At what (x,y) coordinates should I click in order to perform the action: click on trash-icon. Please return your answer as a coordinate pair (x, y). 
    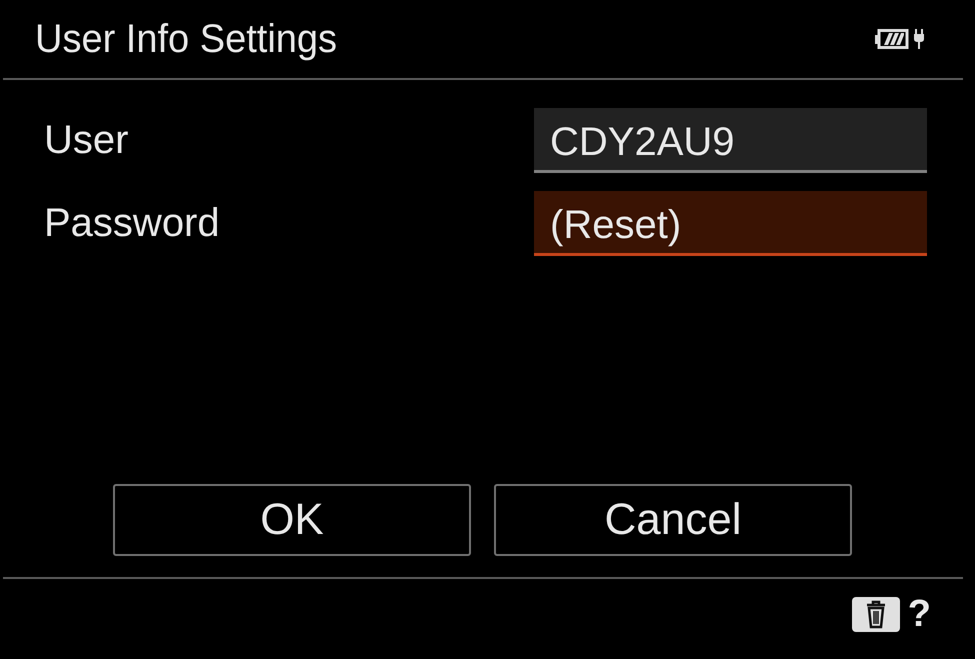
    Looking at the image, I should click on (876, 614).